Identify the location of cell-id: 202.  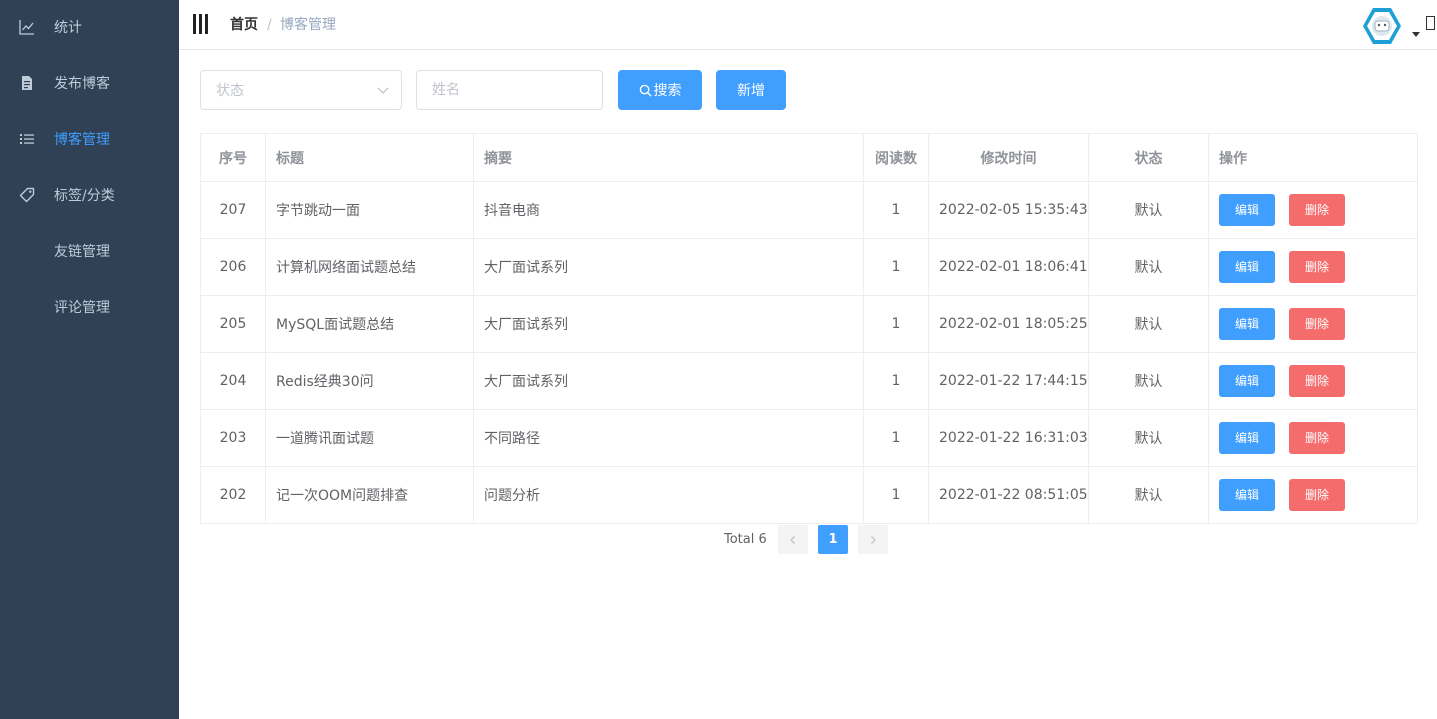
(233, 495).